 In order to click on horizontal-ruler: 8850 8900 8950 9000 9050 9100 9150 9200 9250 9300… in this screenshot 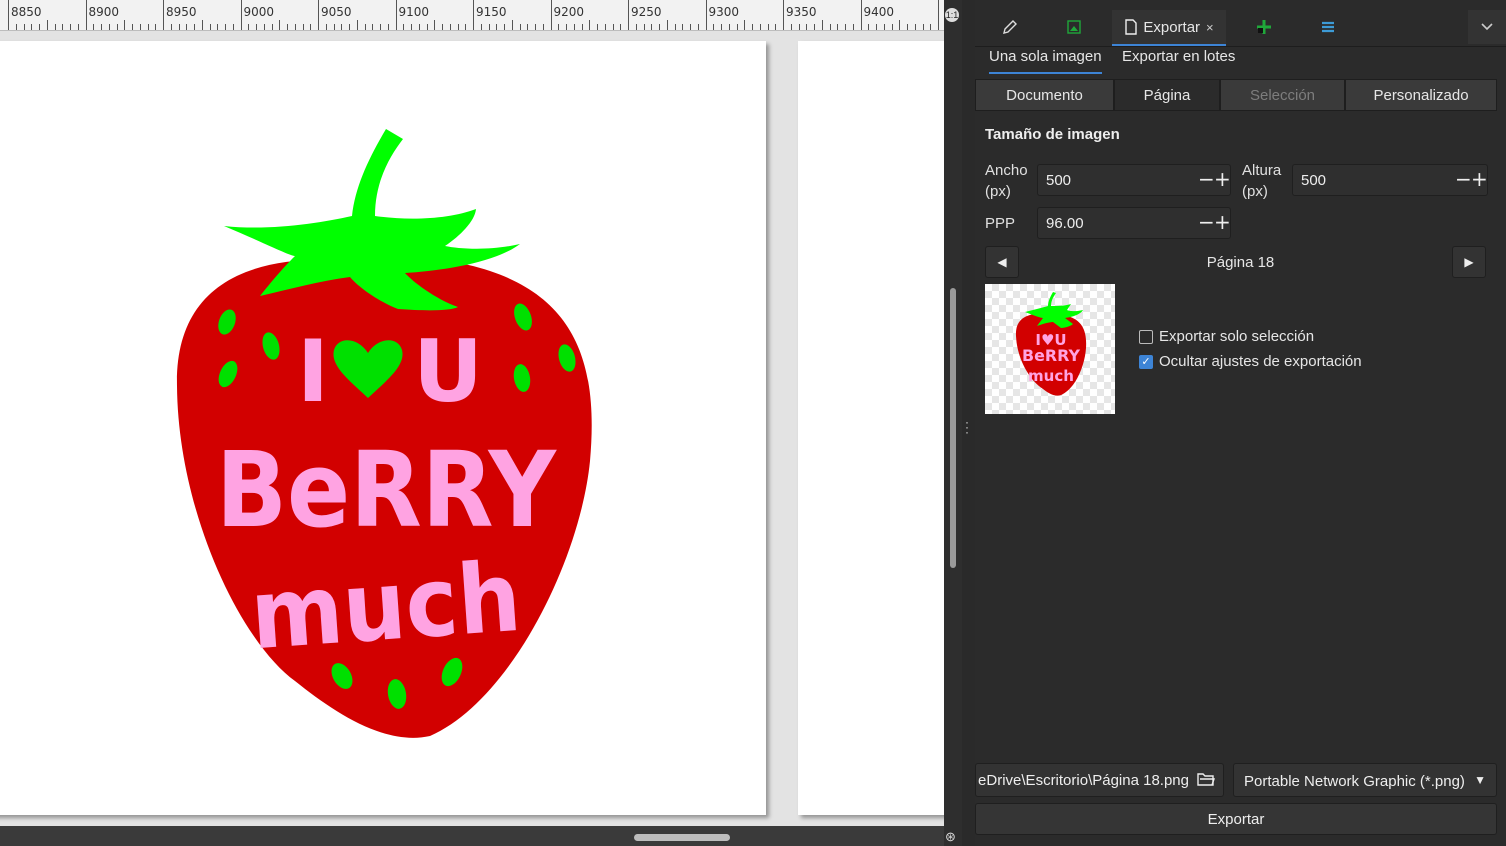, I will do `click(472, 15)`.